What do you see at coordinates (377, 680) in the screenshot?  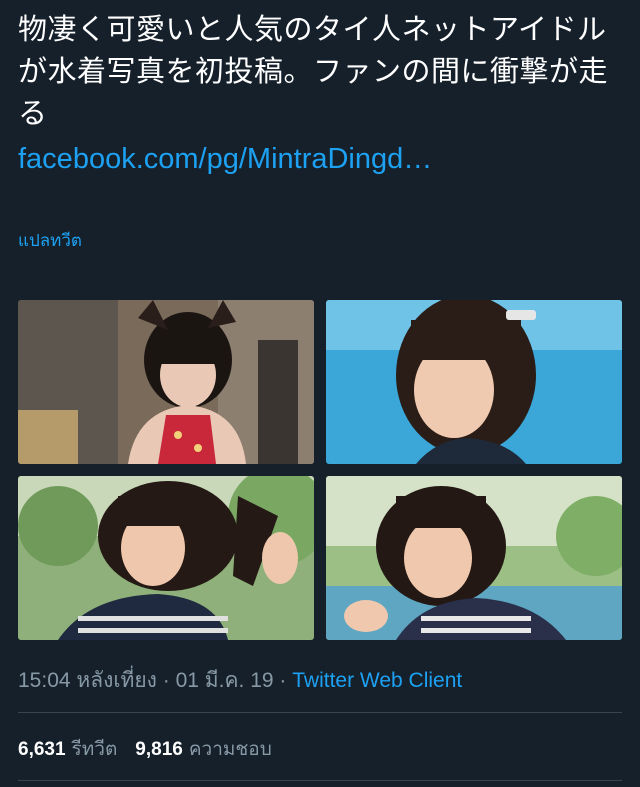 I see `tweet-client-link: Twitter Web Client` at bounding box center [377, 680].